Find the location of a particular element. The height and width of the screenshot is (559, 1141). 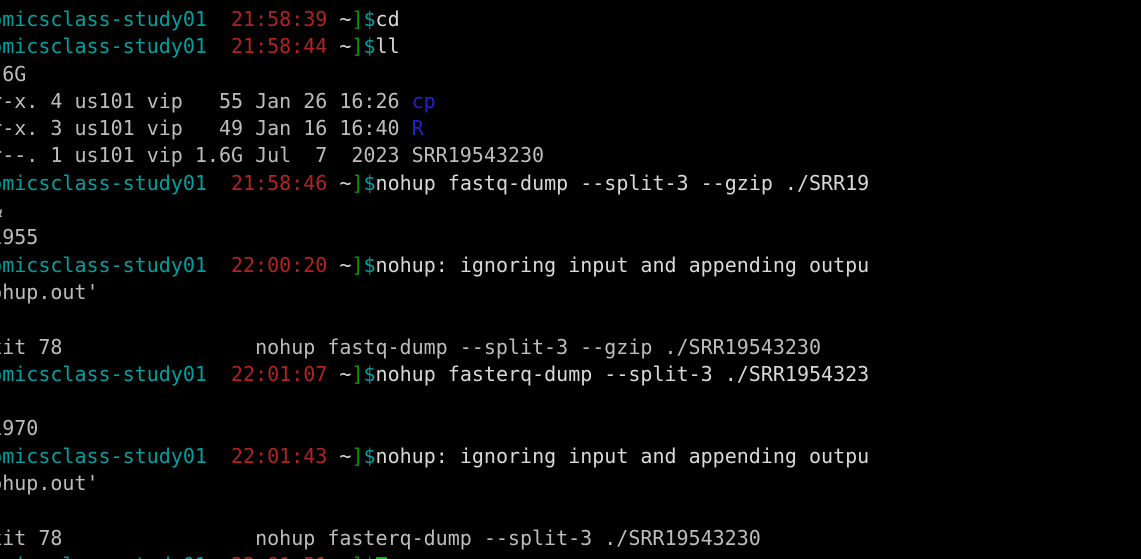

terminal-line: 230 & is located at coordinates (570, 210).